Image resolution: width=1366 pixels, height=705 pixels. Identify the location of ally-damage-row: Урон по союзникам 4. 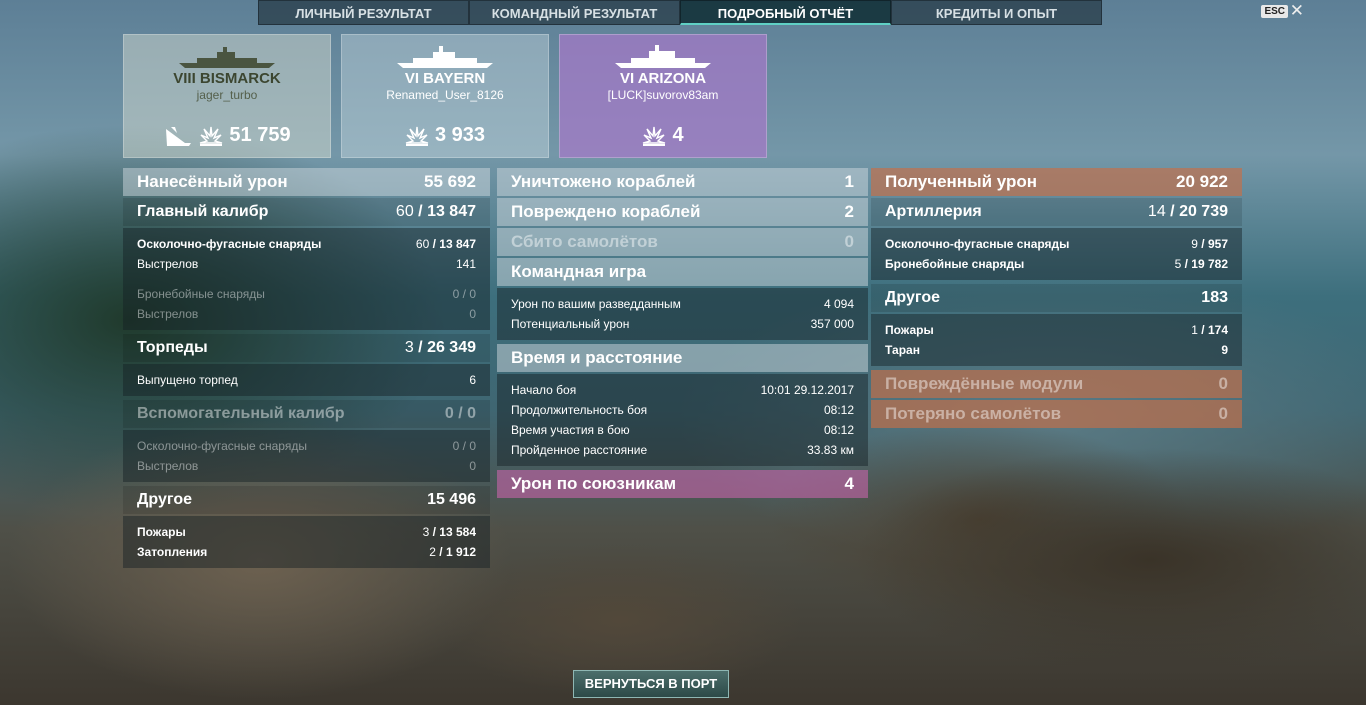
(682, 484).